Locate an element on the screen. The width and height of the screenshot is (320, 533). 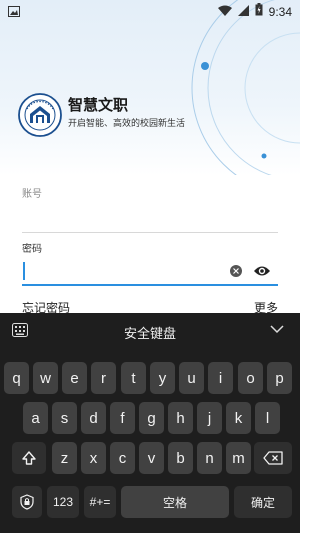
battery-icon is located at coordinates (259, 12).